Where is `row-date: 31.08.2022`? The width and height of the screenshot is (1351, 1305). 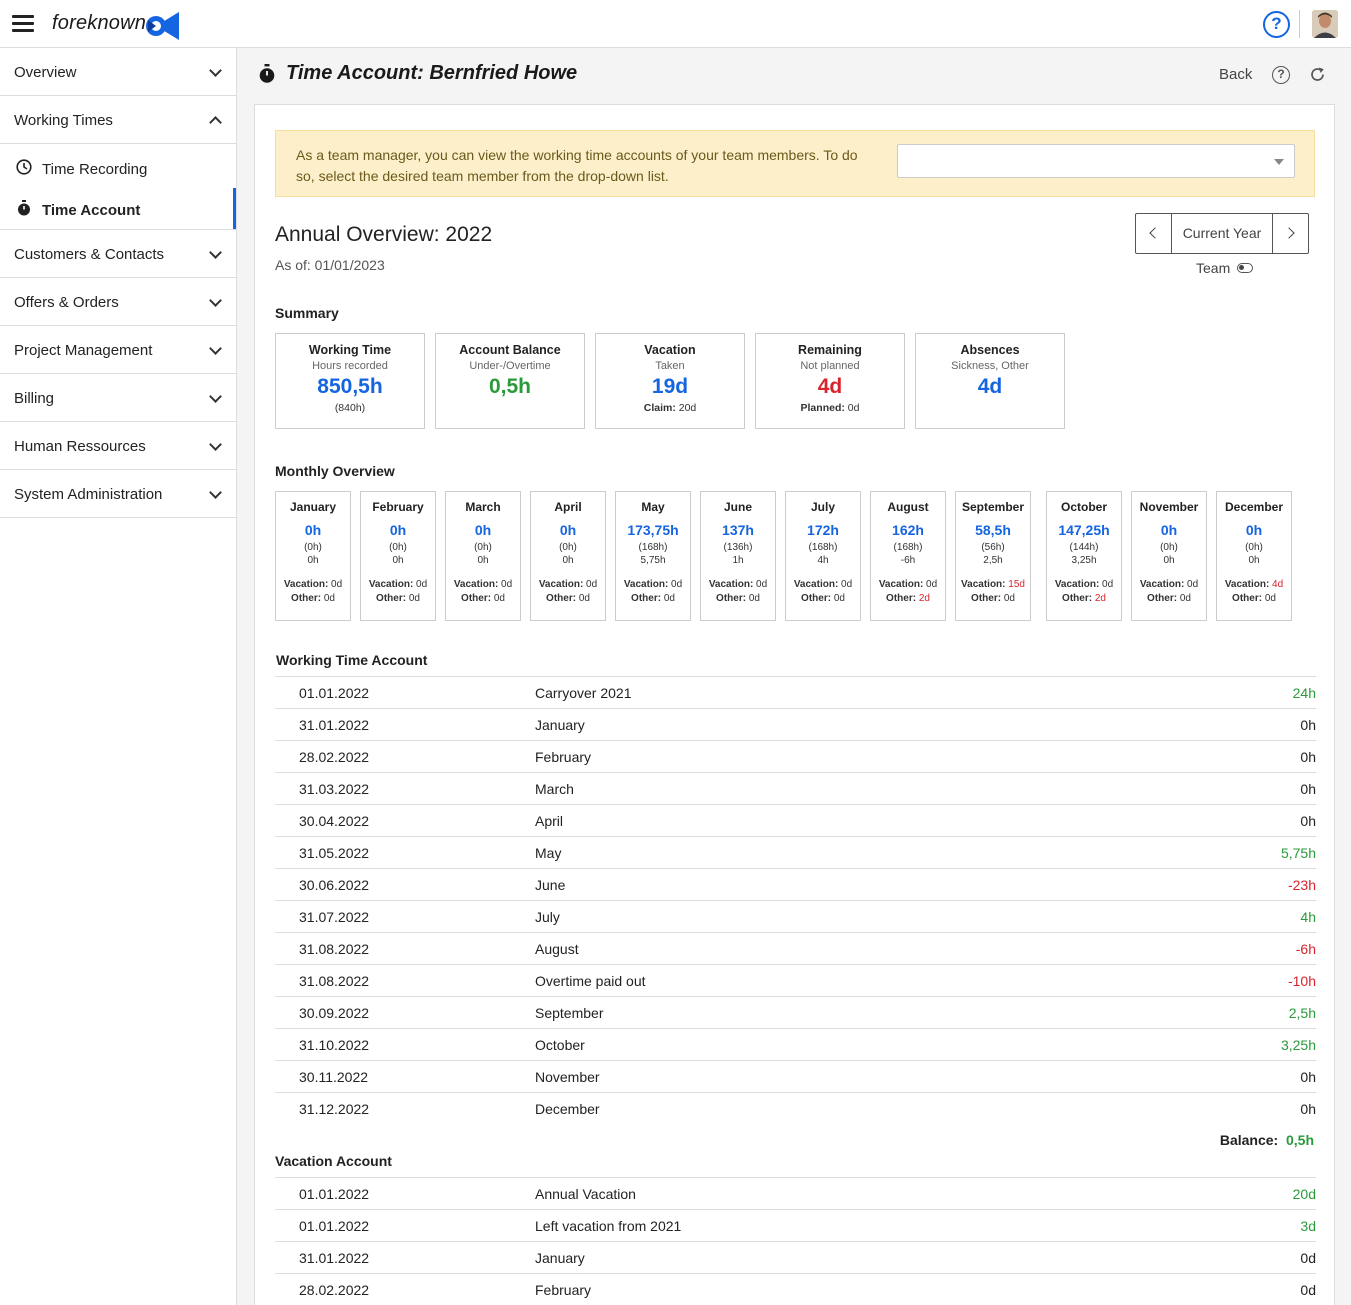 row-date: 31.08.2022 is located at coordinates (334, 949).